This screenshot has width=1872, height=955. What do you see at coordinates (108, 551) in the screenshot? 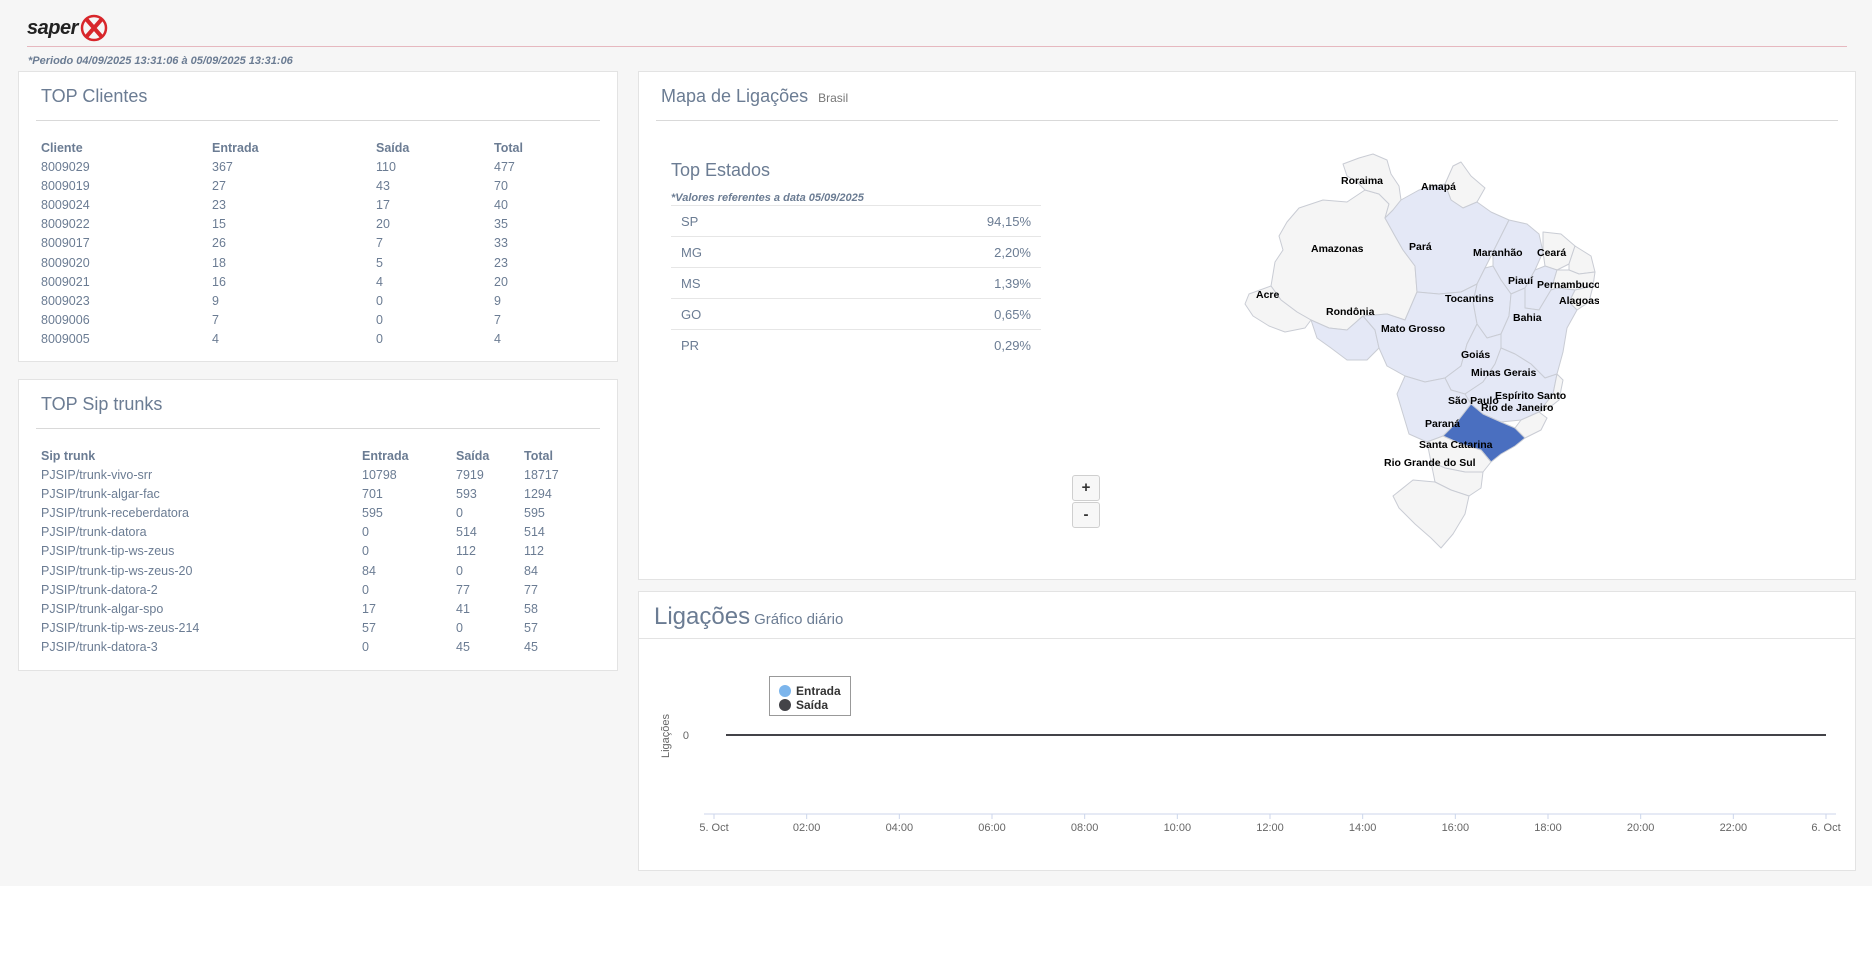
I see `table-cell: PJSIP/trunk-tip-ws-zeus` at bounding box center [108, 551].